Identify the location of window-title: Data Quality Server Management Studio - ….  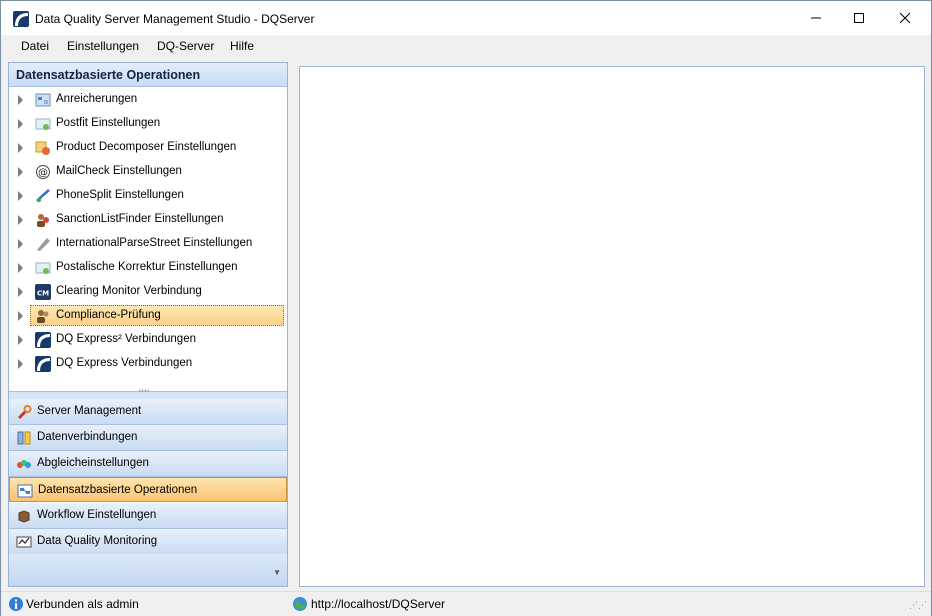
(175, 19).